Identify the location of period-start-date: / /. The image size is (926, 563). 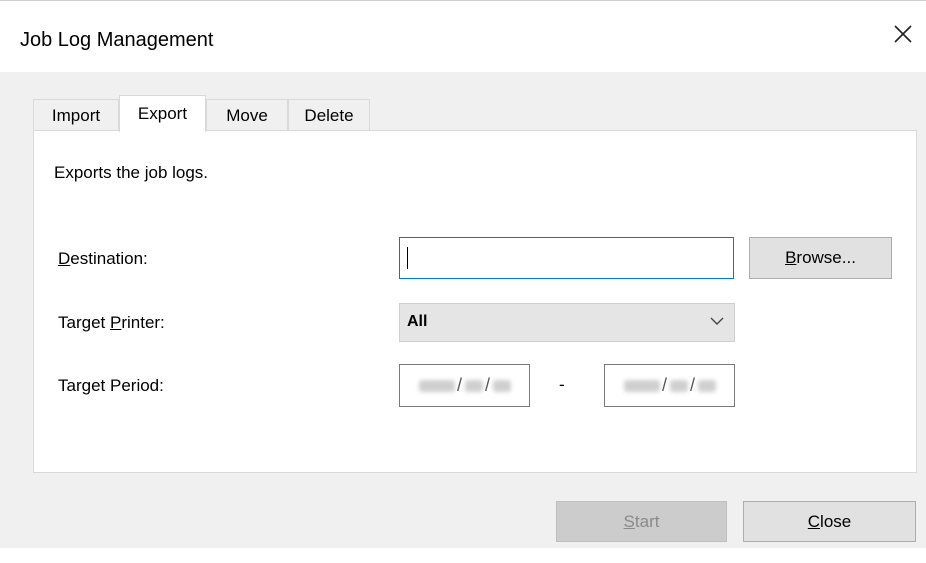
(464, 385).